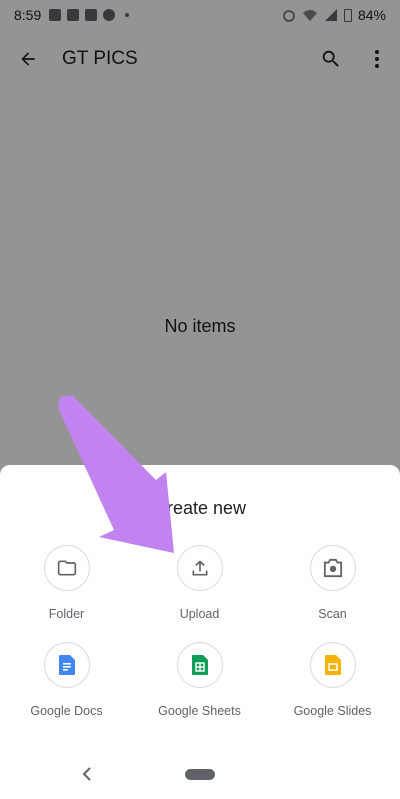 This screenshot has height=799, width=400. Describe the element at coordinates (332, 711) in the screenshot. I see `google-slides-label: Google Slides` at that location.